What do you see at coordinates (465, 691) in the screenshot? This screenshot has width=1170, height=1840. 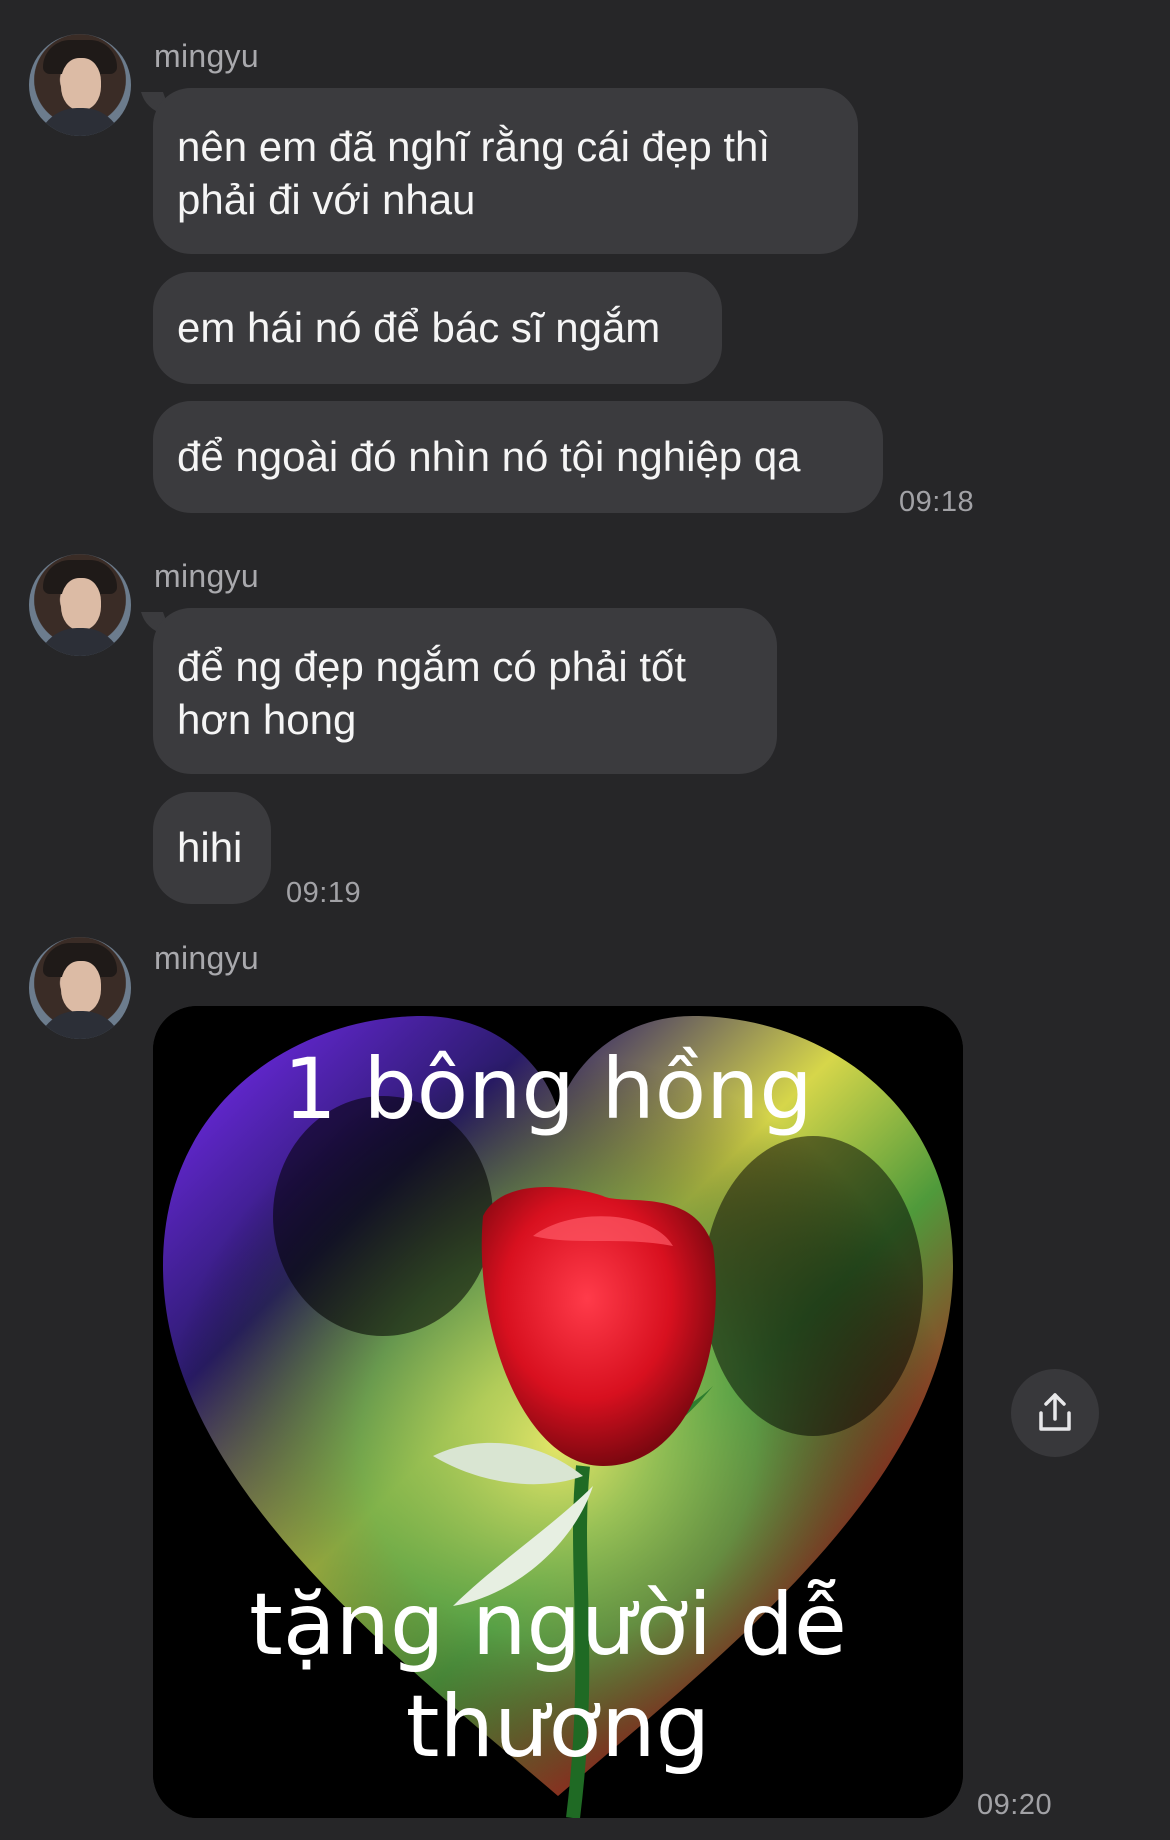 I see `message-bubble: để ng đẹp ngắm có phải tốt hơn hong` at bounding box center [465, 691].